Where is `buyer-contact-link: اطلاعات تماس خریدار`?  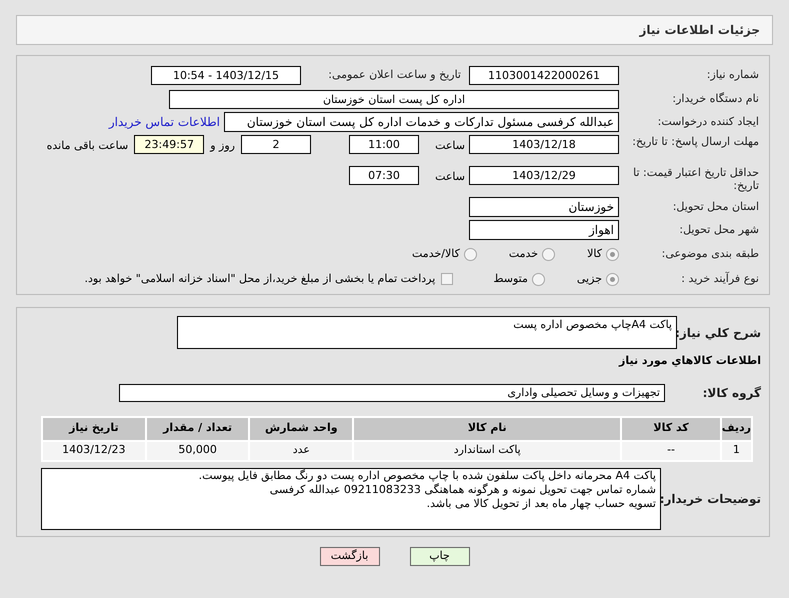
buyer-contact-link: اطلاعات تماس خریدار is located at coordinates (164, 122).